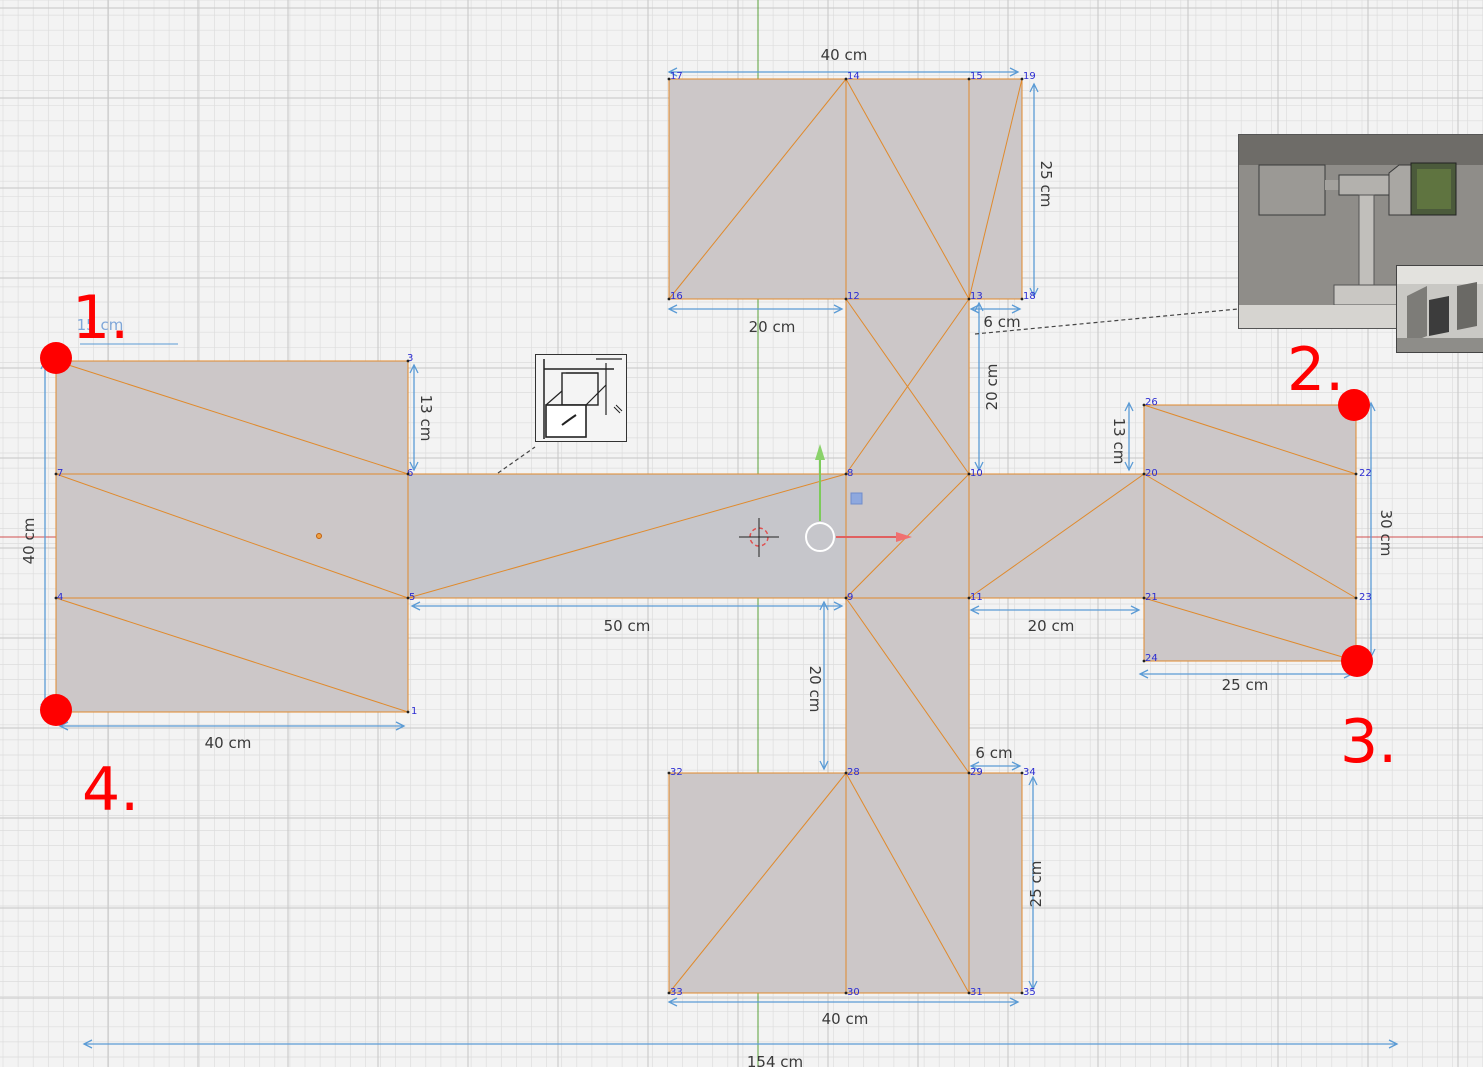 Image resolution: width=1483 pixels, height=1067 pixels. What do you see at coordinates (1029, 296) in the screenshot?
I see `vertex-label: 18` at bounding box center [1029, 296].